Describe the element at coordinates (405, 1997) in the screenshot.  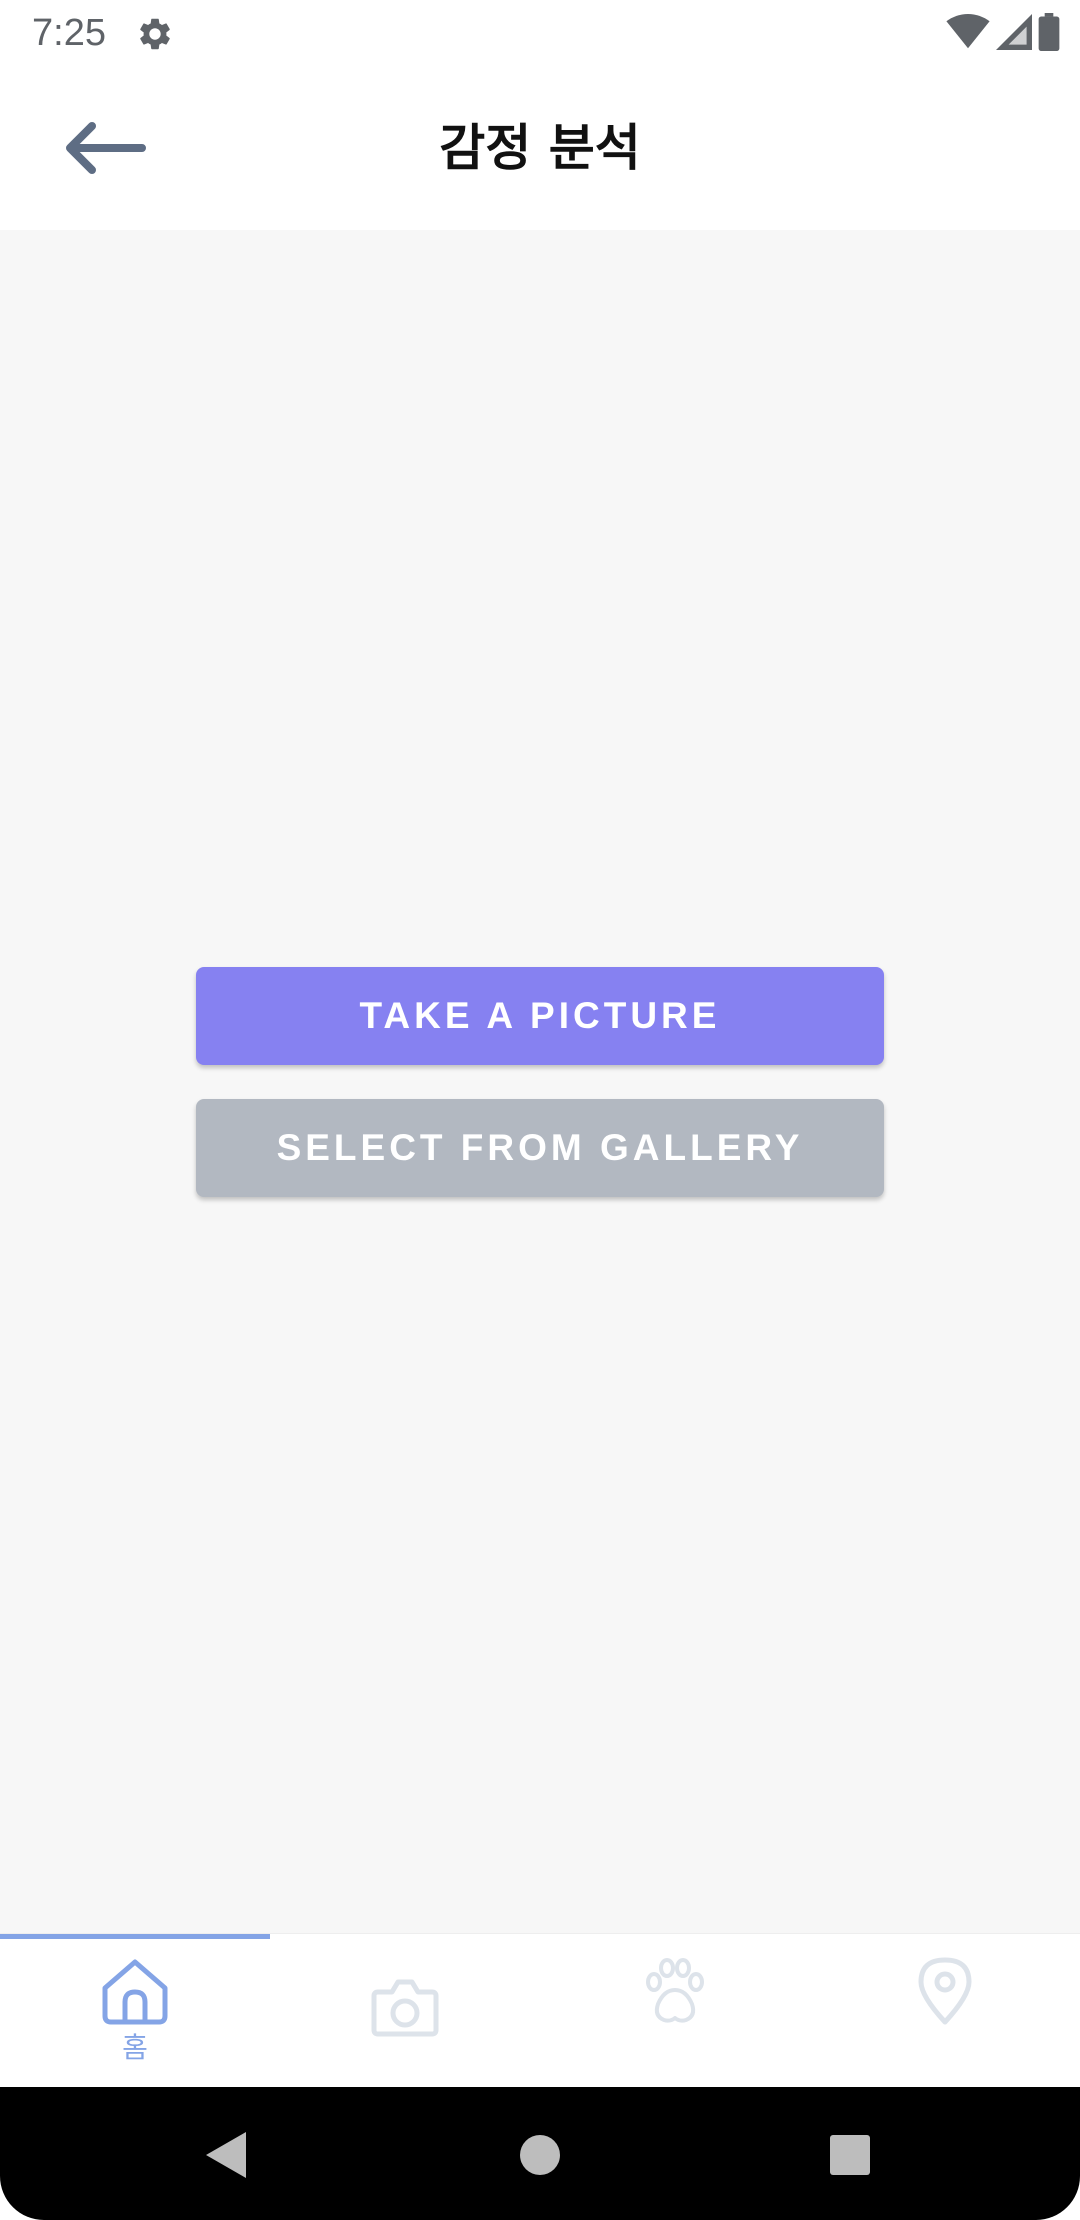
I see `camera-icon` at that location.